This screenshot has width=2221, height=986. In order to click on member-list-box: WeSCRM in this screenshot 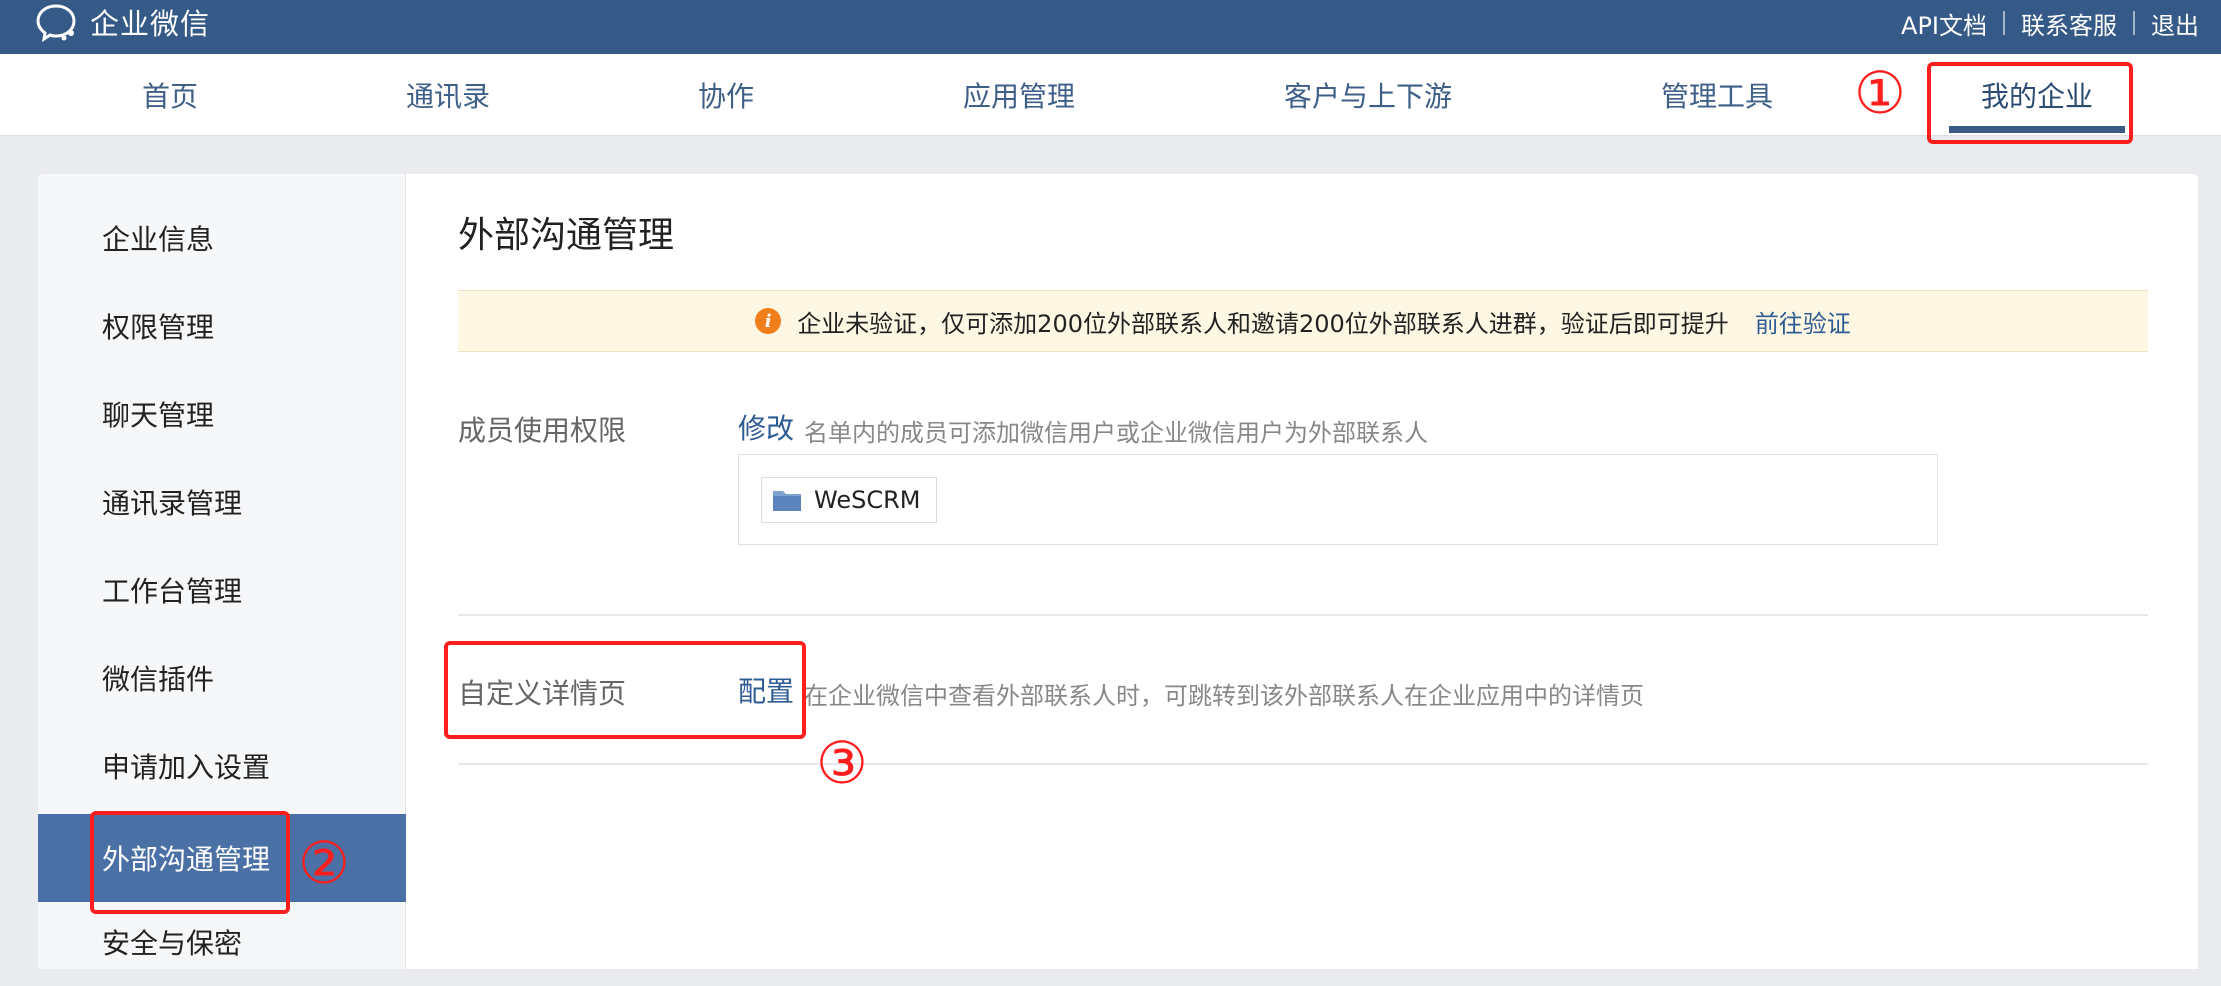, I will do `click(1338, 499)`.